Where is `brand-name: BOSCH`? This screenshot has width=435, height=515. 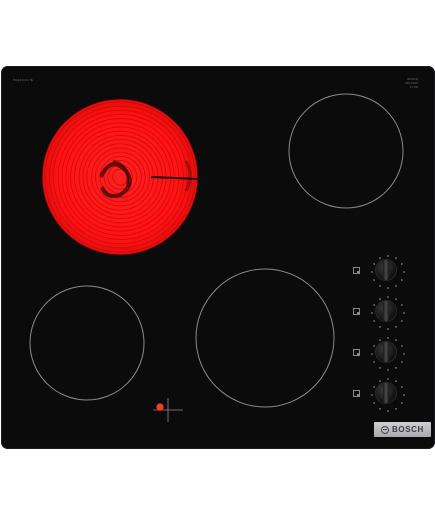 brand-name: BOSCH is located at coordinates (408, 429).